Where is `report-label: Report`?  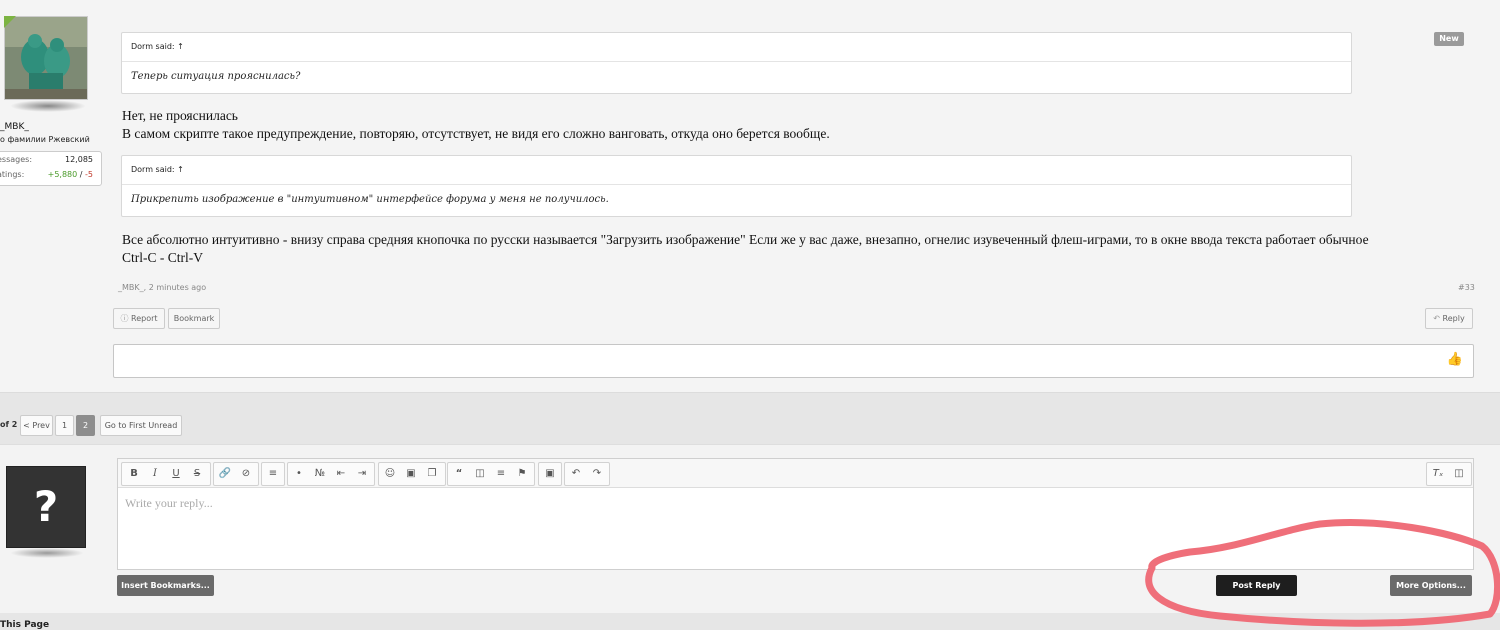
report-label: Report is located at coordinates (144, 318).